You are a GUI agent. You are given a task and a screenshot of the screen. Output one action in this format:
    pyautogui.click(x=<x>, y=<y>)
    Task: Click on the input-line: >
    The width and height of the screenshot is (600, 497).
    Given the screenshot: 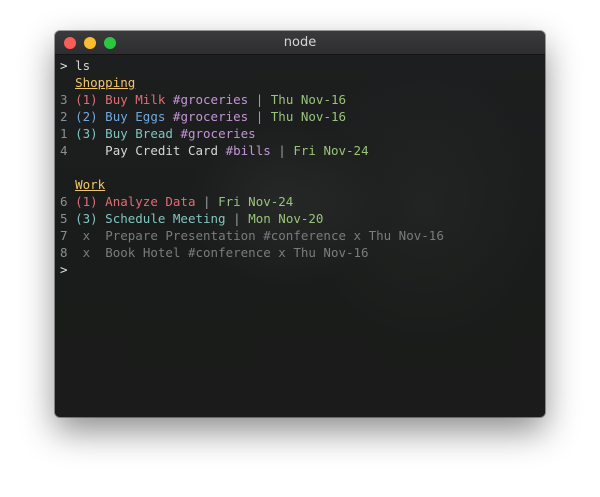 What is the action you would take?
    pyautogui.click(x=252, y=269)
    